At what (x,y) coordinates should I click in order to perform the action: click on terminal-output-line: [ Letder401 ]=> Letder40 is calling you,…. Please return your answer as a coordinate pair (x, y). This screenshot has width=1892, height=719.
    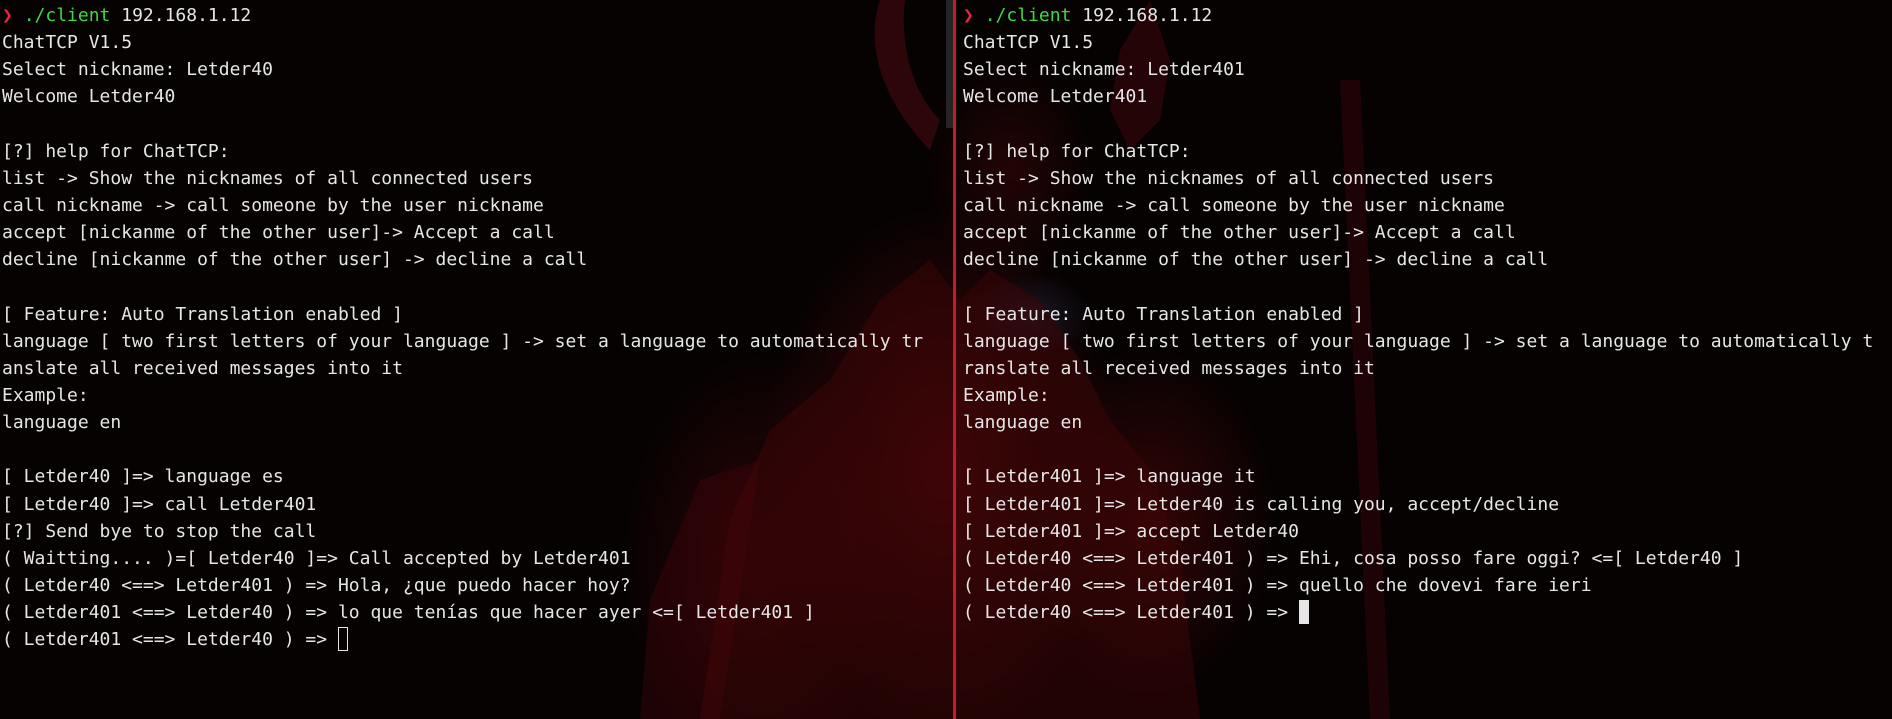
    Looking at the image, I should click on (1261, 504).